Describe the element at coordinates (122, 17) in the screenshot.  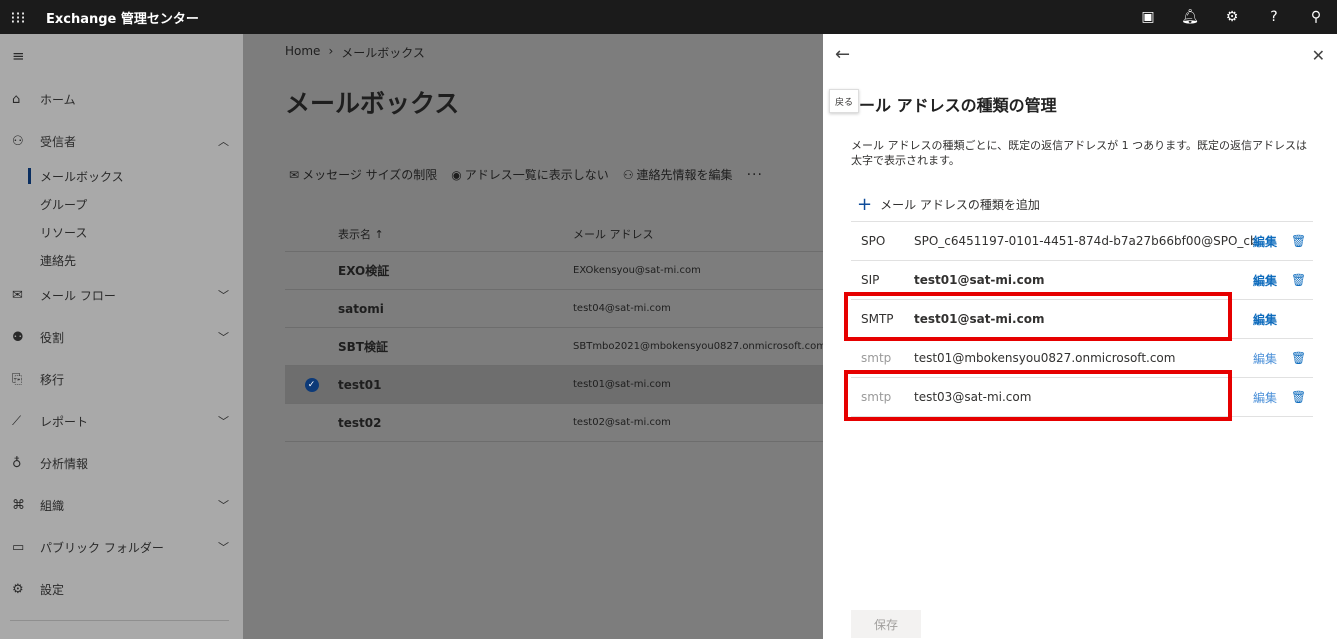
I see `app-title: Exchange 管理センター` at that location.